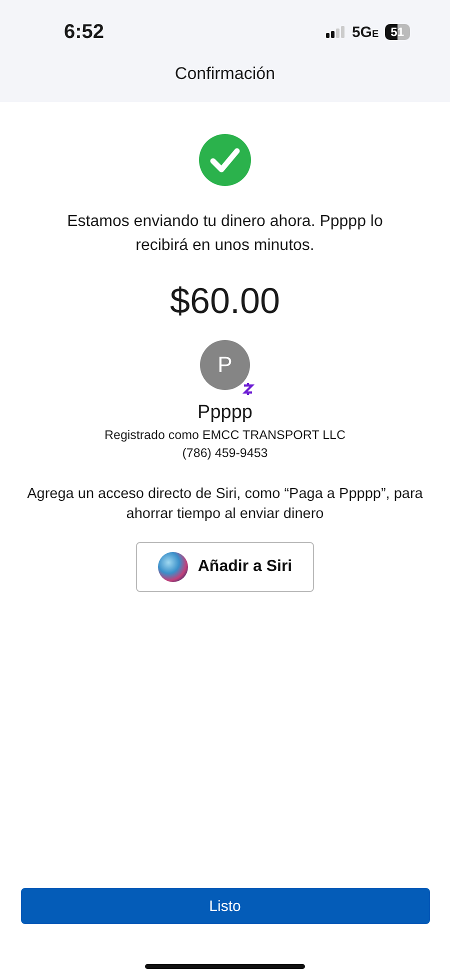 This screenshot has width=450, height=978. Describe the element at coordinates (225, 906) in the screenshot. I see `done-button: Listo` at that location.